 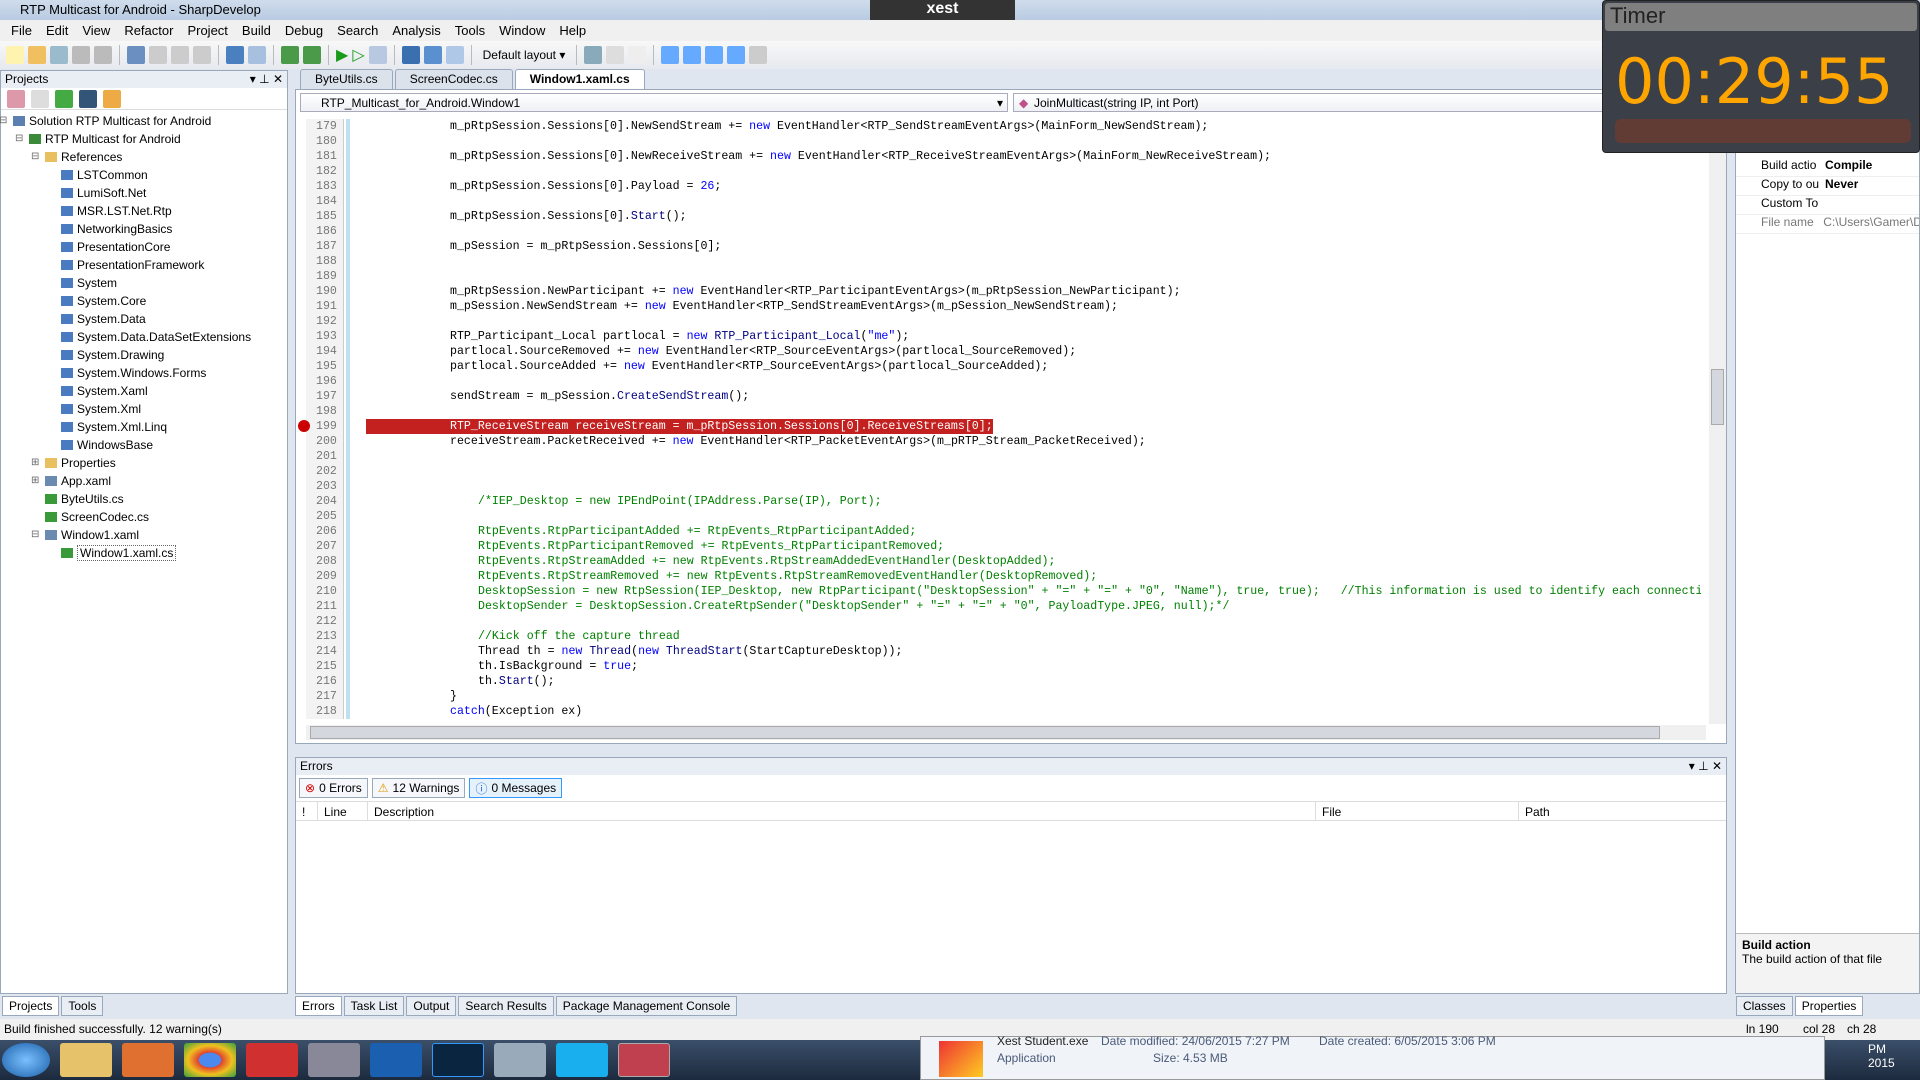 I want to click on navigate-forward-icon, so click(x=615, y=55).